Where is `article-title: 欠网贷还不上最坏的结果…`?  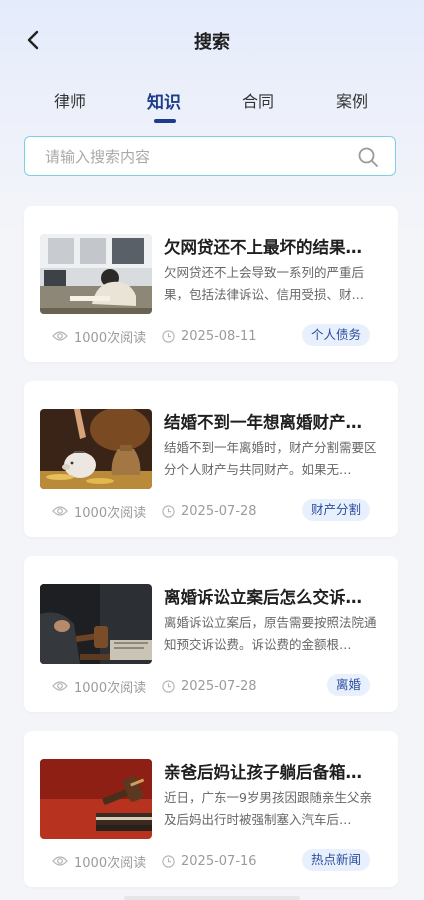 article-title: 欠网贷还不上最坏的结果… is located at coordinates (263, 247).